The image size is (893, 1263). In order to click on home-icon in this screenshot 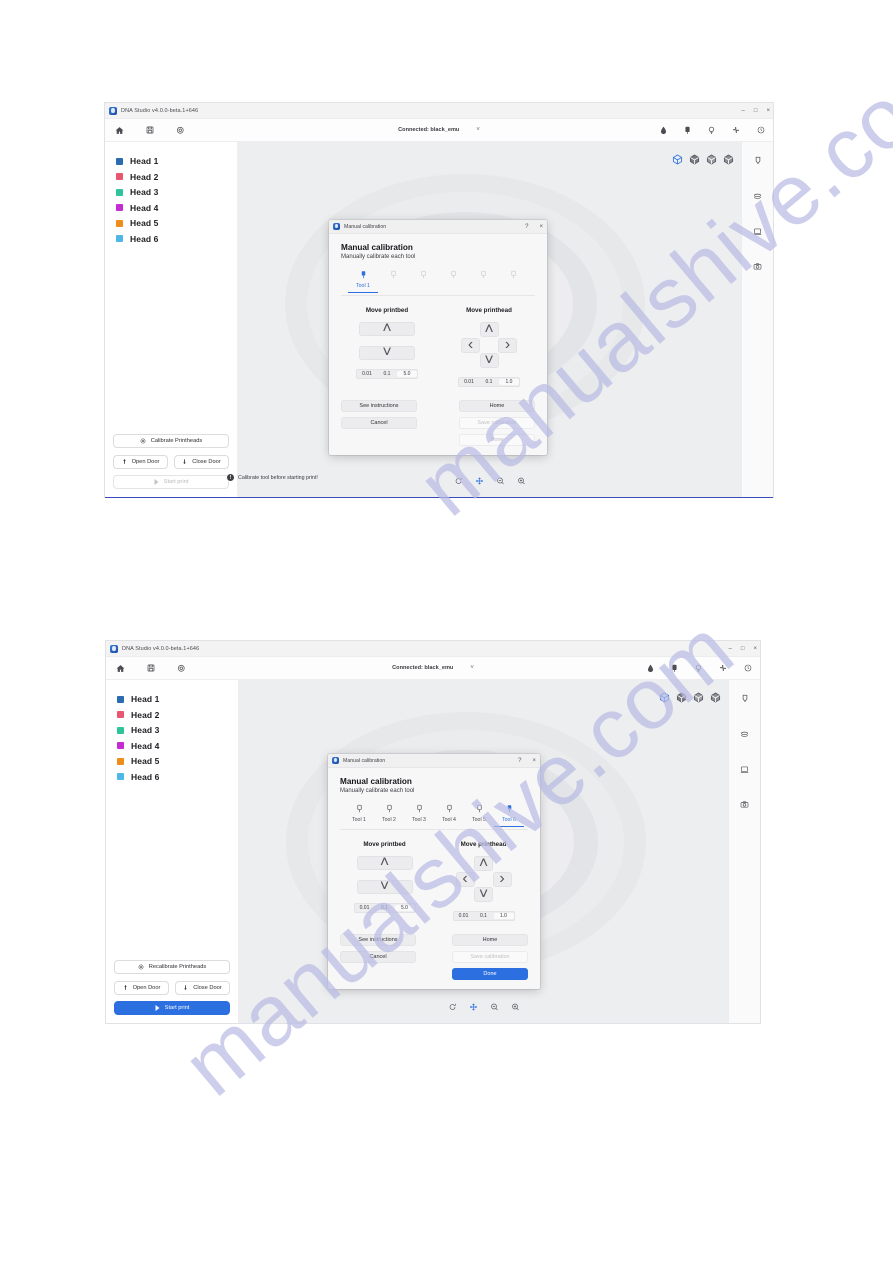, I will do `click(120, 668)`.